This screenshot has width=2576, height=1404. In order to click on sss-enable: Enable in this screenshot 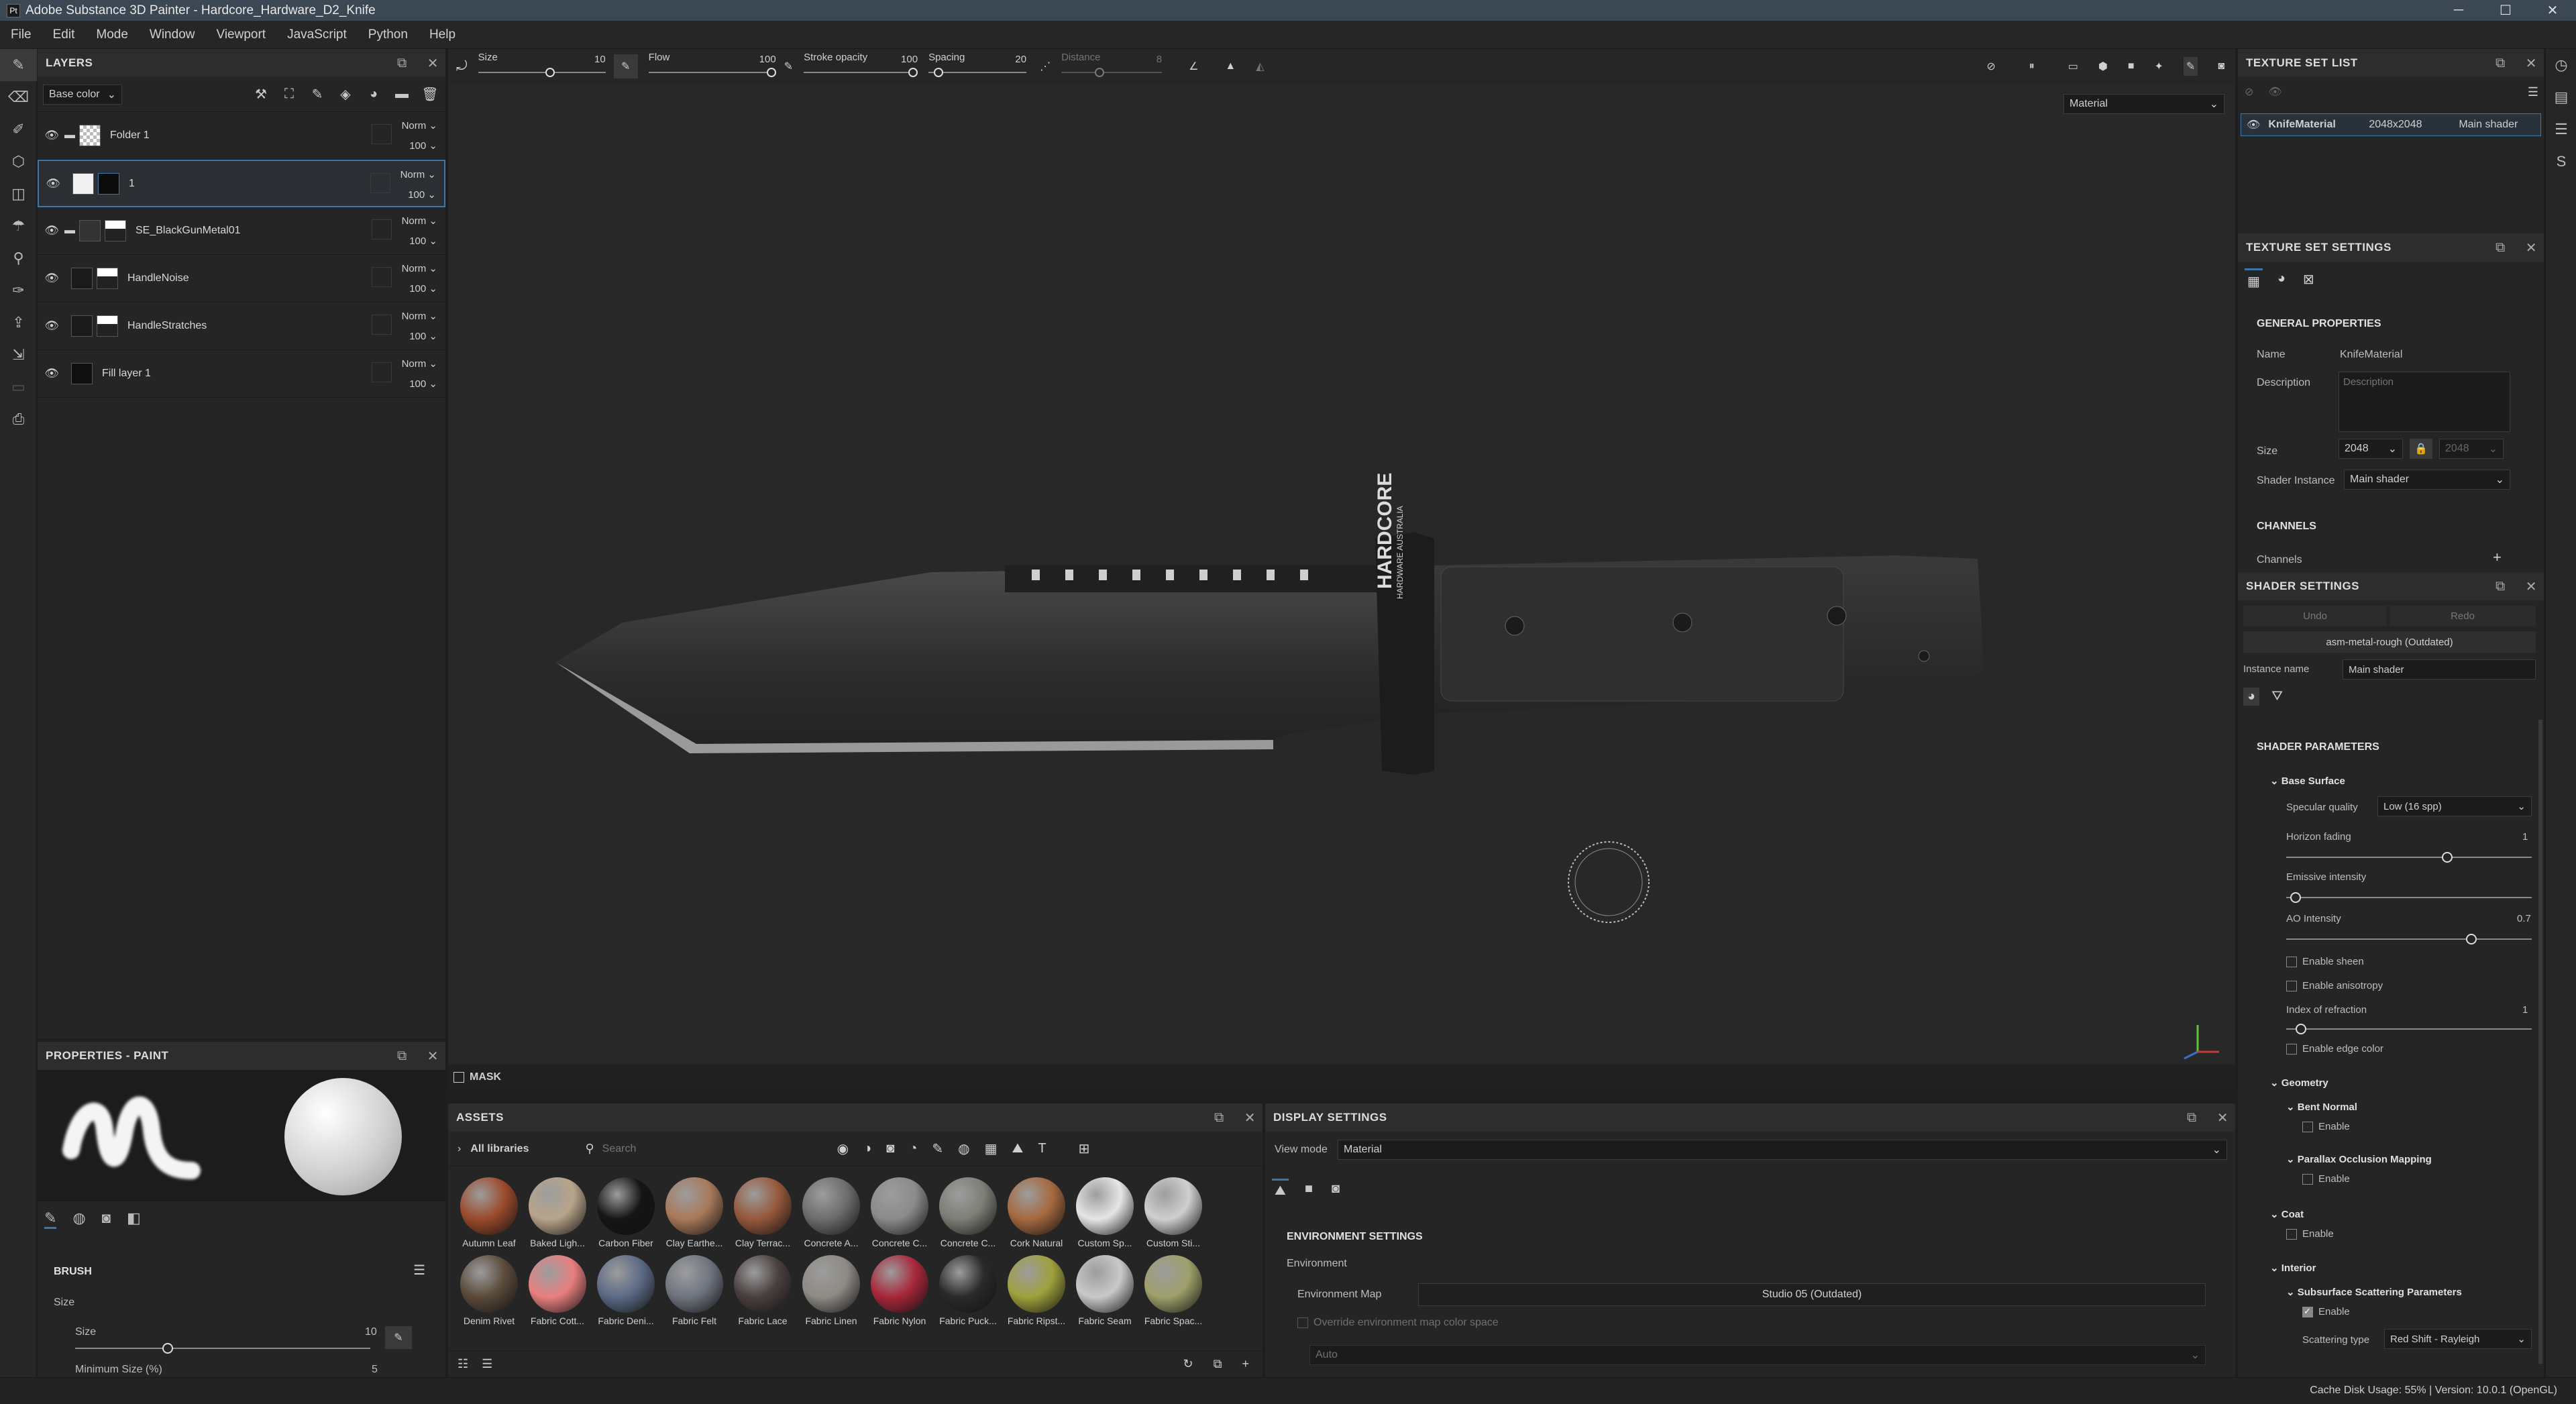, I will do `click(2326, 1312)`.